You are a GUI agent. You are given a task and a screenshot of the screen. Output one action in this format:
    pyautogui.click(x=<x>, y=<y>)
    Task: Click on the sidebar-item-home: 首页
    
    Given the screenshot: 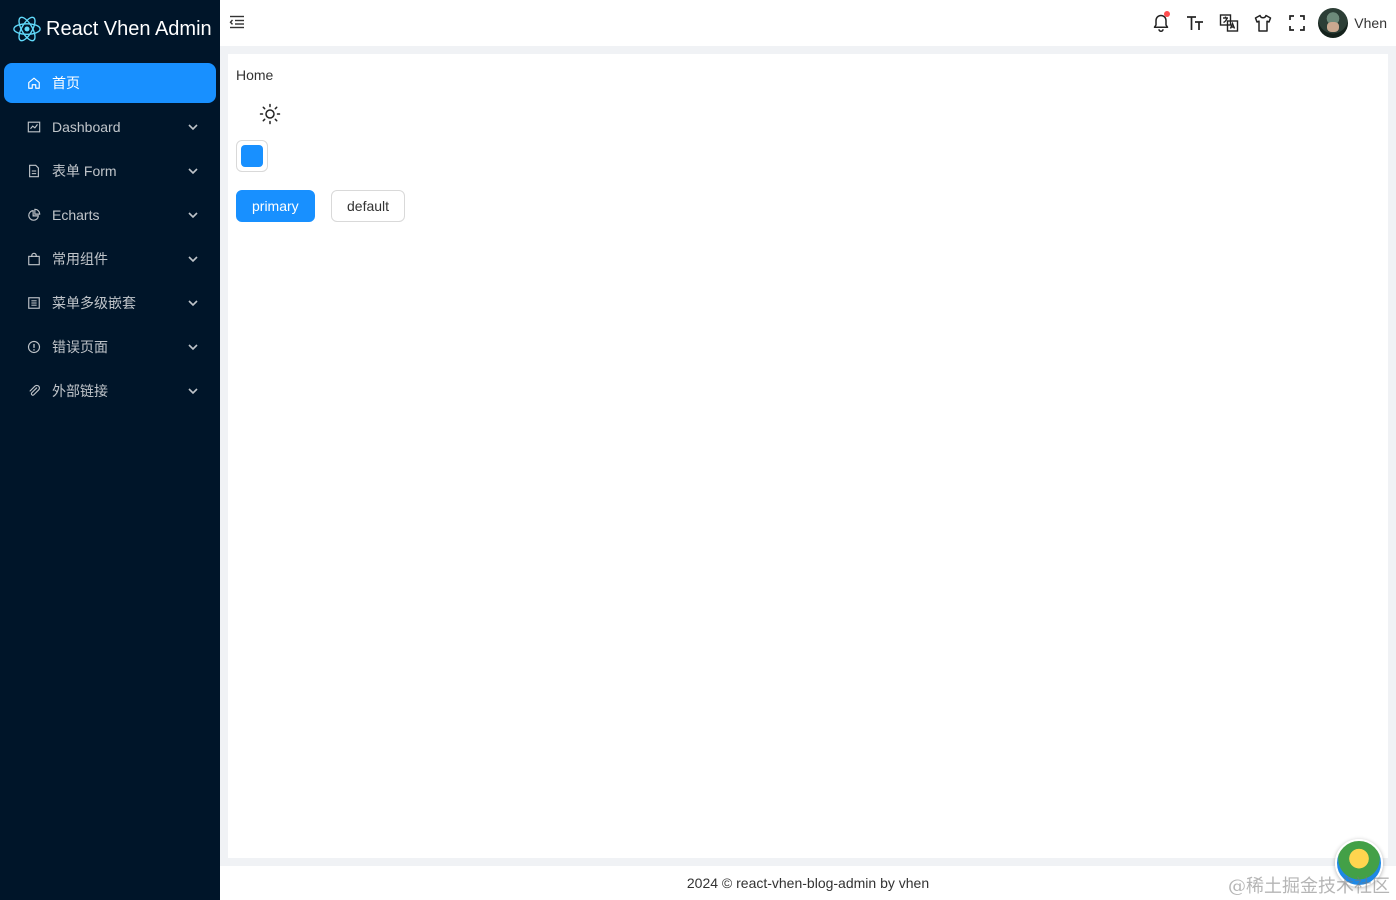 What is the action you would take?
    pyautogui.click(x=110, y=83)
    